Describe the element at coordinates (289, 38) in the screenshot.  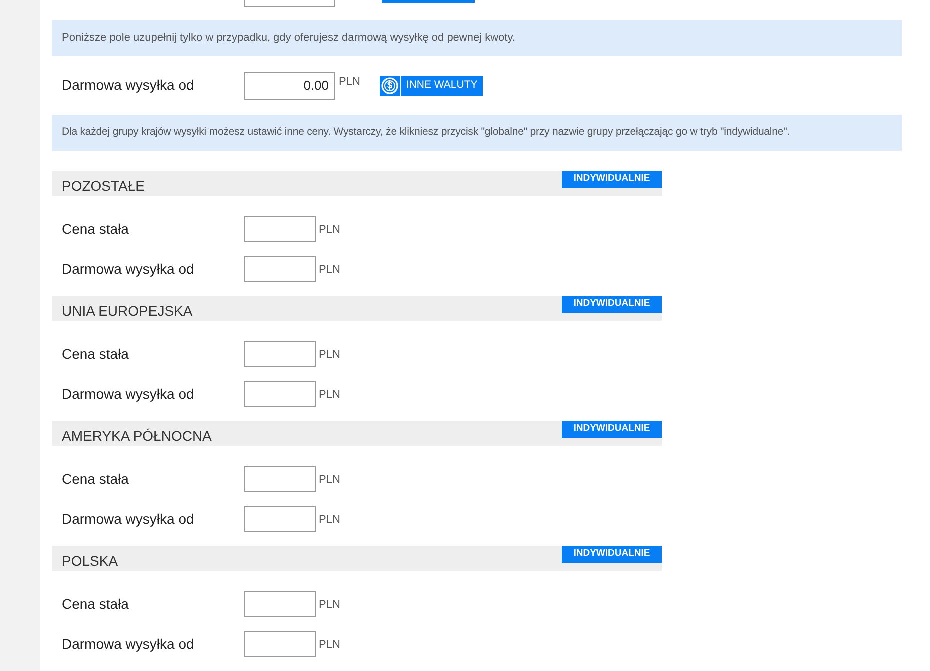
I see `info-text: Poniższe pole uzupełnij tylko w przypadku, gdy oferujesz darmową wysyłkę od pewnej kwoty.` at that location.